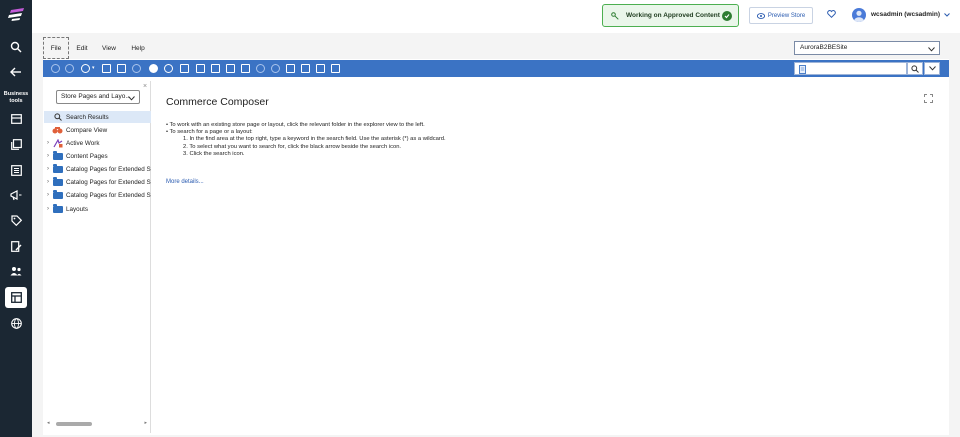 The width and height of the screenshot is (960, 437). What do you see at coordinates (136, 68) in the screenshot?
I see `refresh-icon` at bounding box center [136, 68].